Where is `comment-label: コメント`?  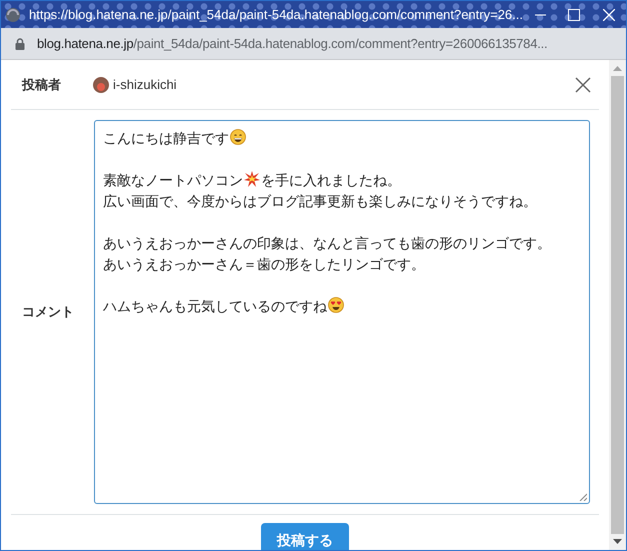
comment-label: コメント is located at coordinates (48, 312).